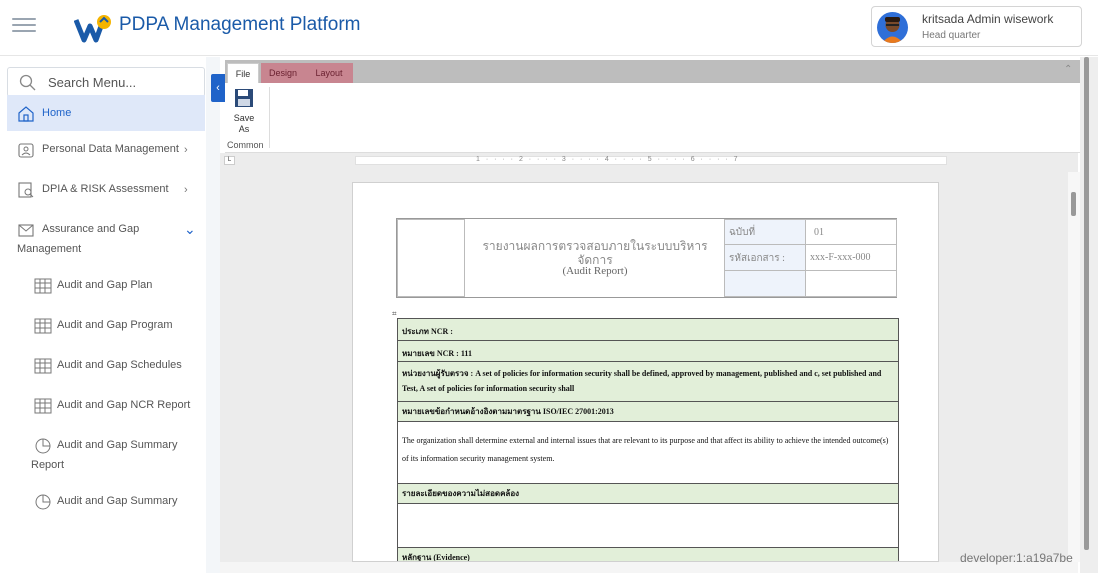 The height and width of the screenshot is (573, 1098). I want to click on sidebar-item-home: Home, so click(106, 113).